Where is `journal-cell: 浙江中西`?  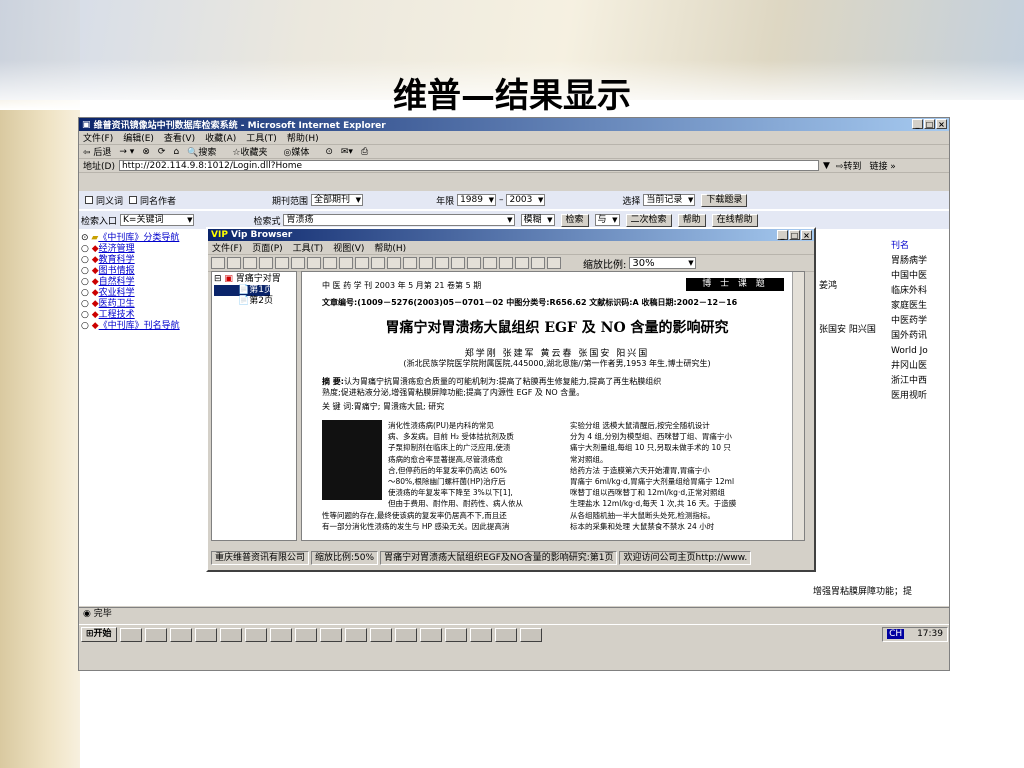 journal-cell: 浙江中西 is located at coordinates (920, 381).